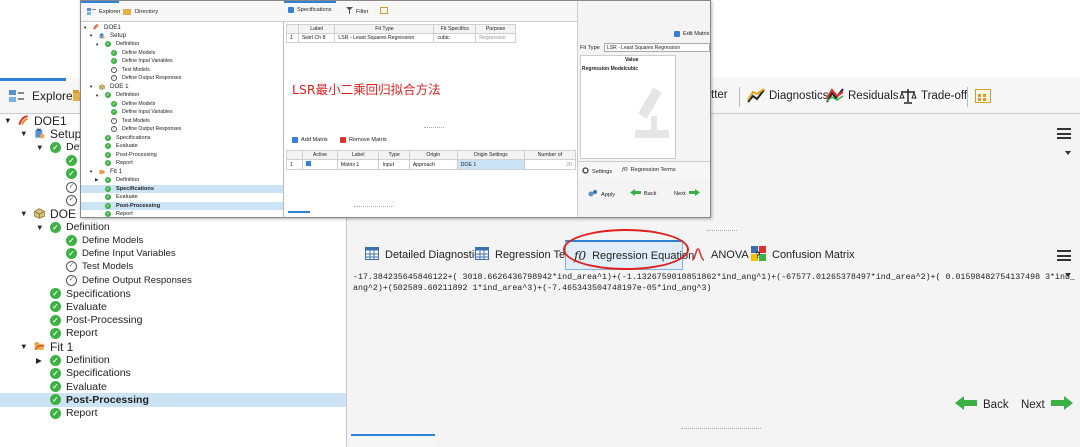 The image size is (1080, 447). What do you see at coordinates (787, 96) in the screenshot?
I see `diagnostics-button: Diagnostics` at bounding box center [787, 96].